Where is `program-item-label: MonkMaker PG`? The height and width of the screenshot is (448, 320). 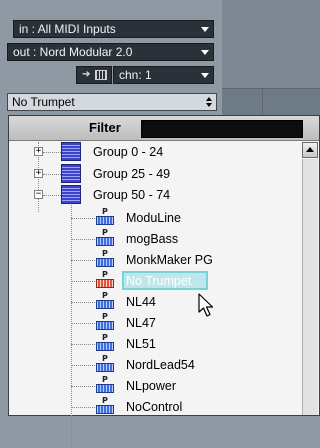 program-item-label: MonkMaker PG is located at coordinates (169, 260).